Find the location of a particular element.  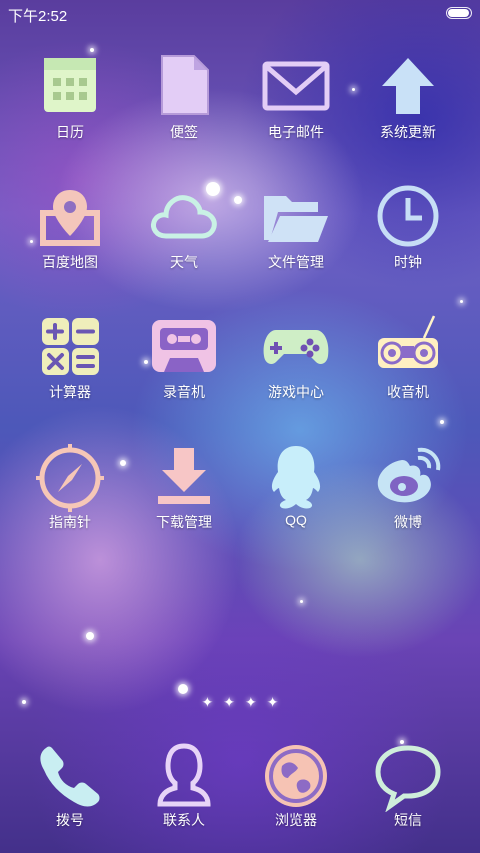

cloud-icon is located at coordinates (184, 217).